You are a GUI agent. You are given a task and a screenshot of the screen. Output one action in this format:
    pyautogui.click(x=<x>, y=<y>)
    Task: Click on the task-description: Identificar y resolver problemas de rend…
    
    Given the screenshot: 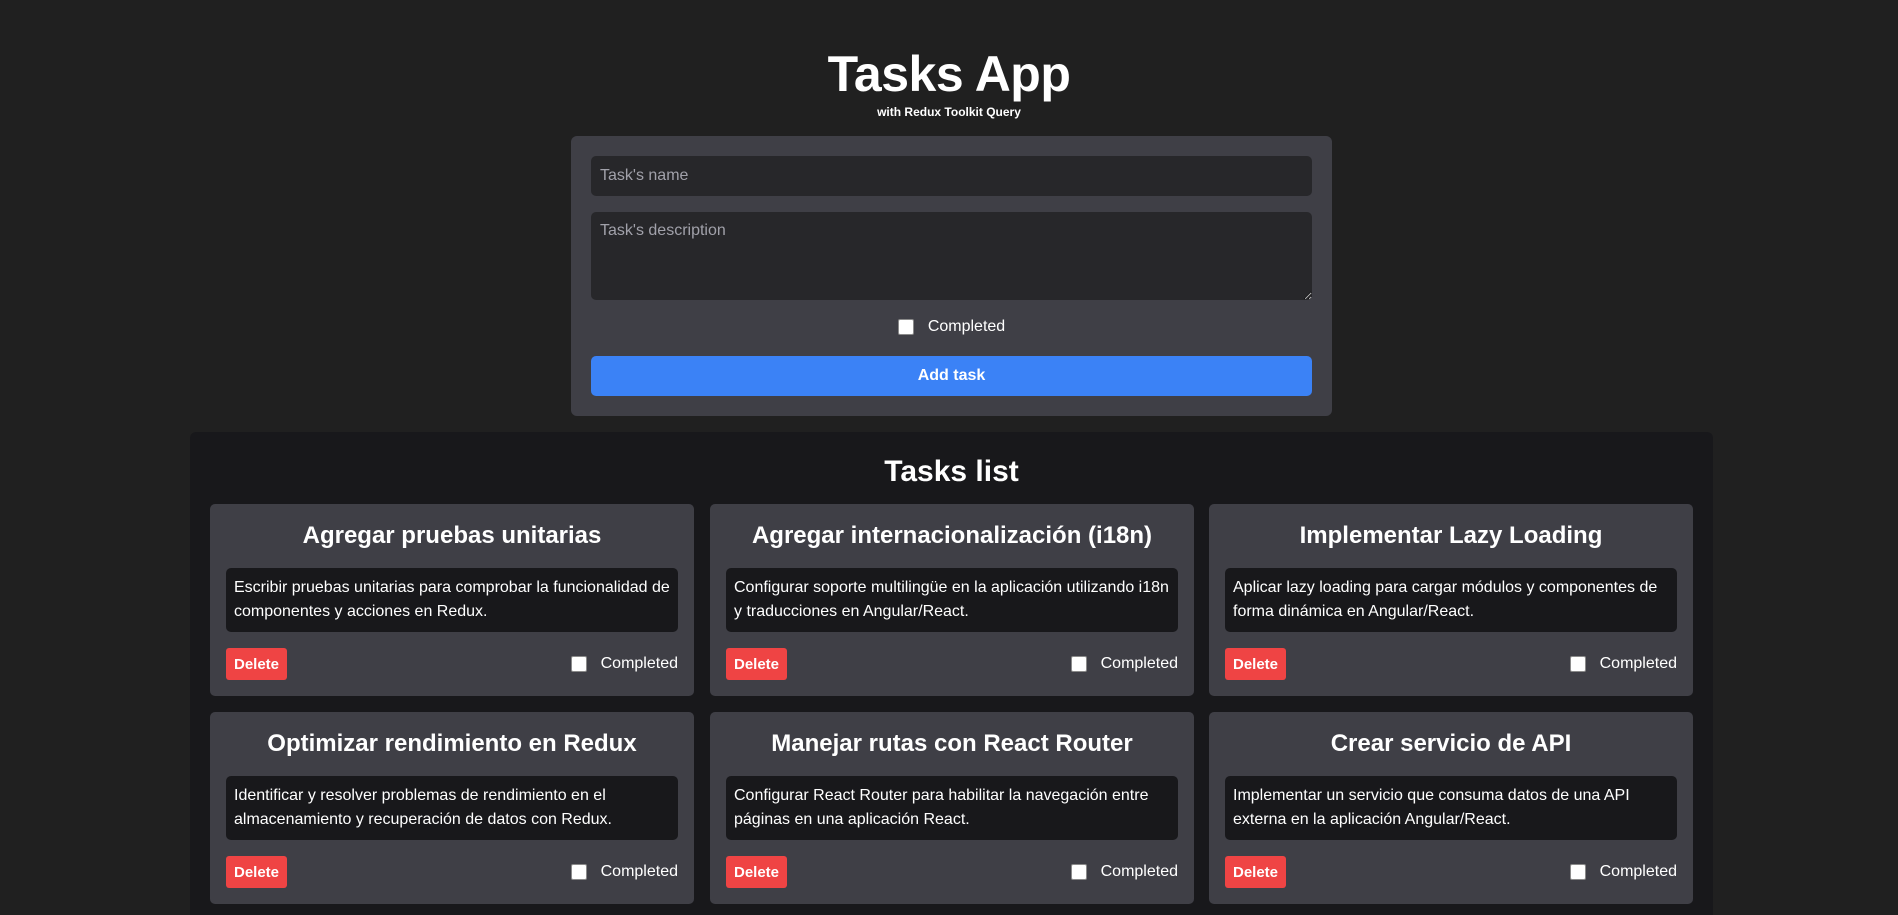 What is the action you would take?
    pyautogui.click(x=452, y=808)
    